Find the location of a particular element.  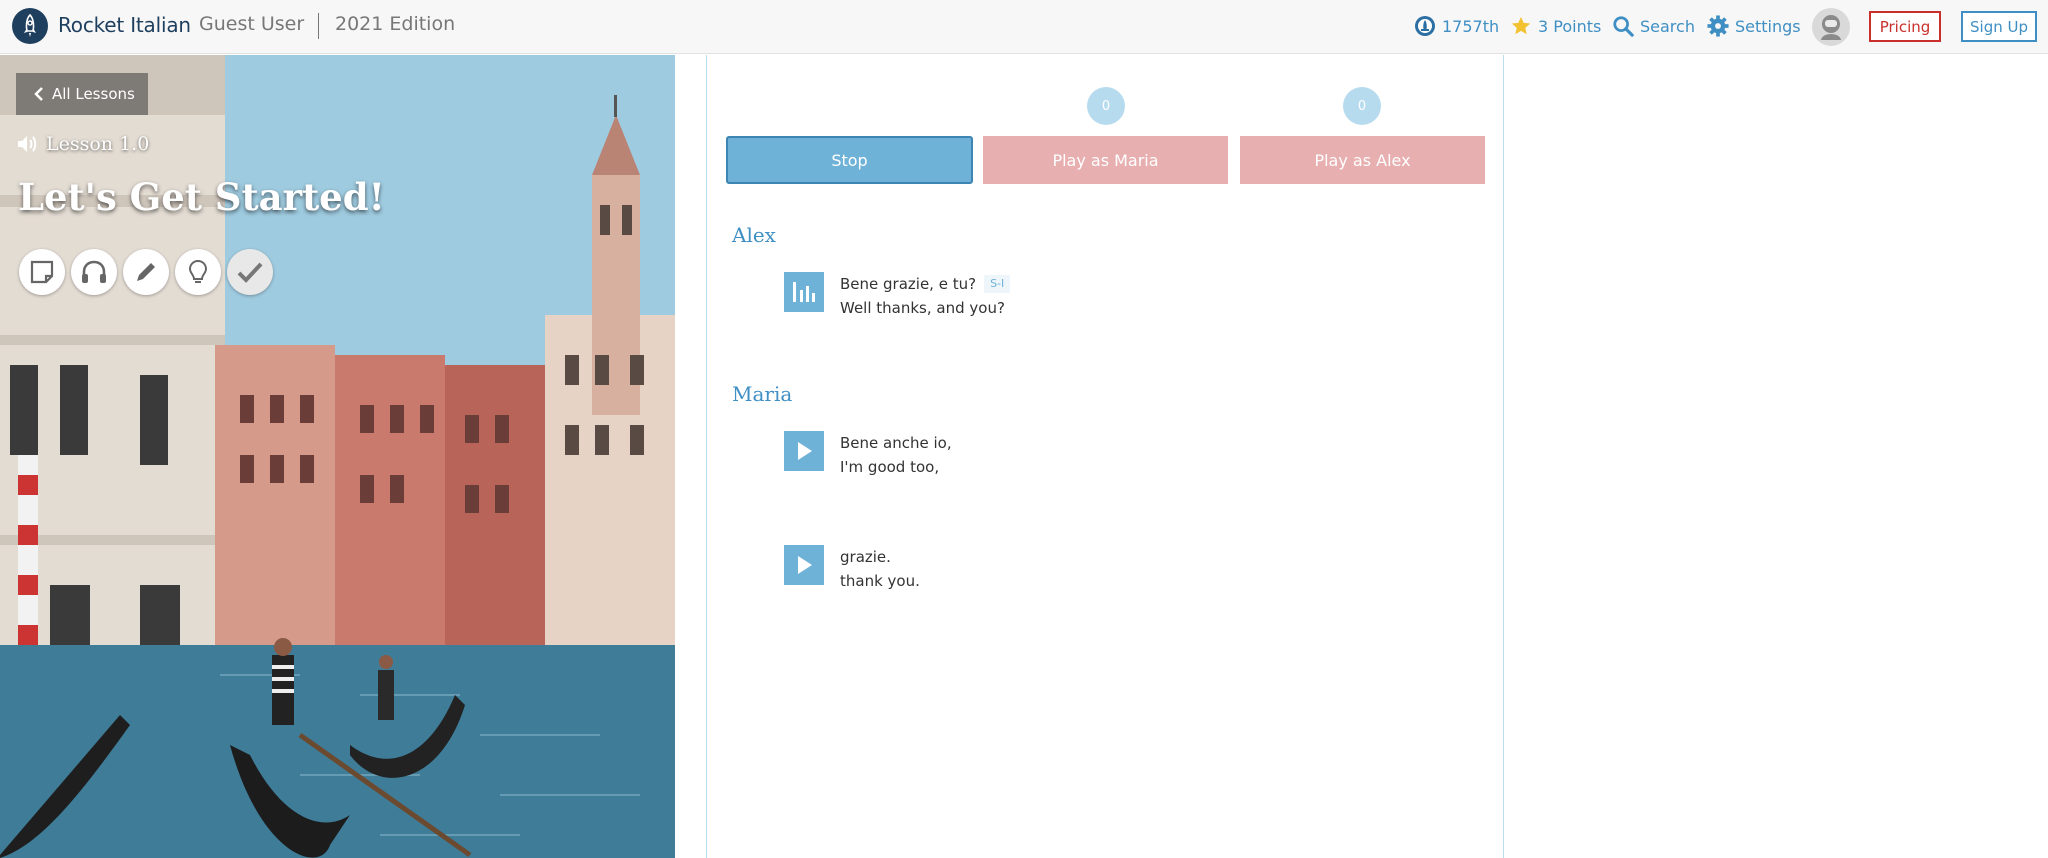

headphones-icon is located at coordinates (94, 271).